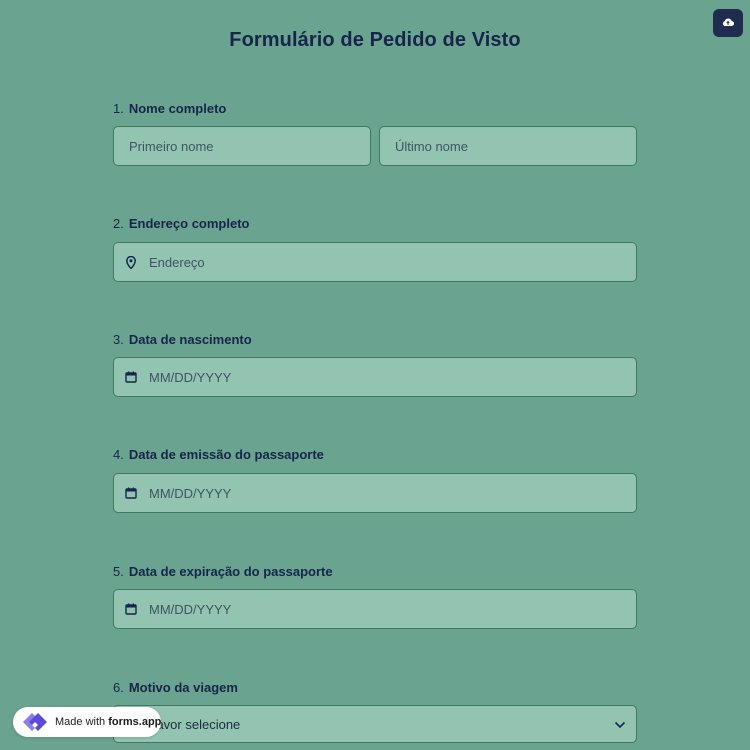 The height and width of the screenshot is (750, 750). What do you see at coordinates (118, 571) in the screenshot?
I see `question-number: 5.` at bounding box center [118, 571].